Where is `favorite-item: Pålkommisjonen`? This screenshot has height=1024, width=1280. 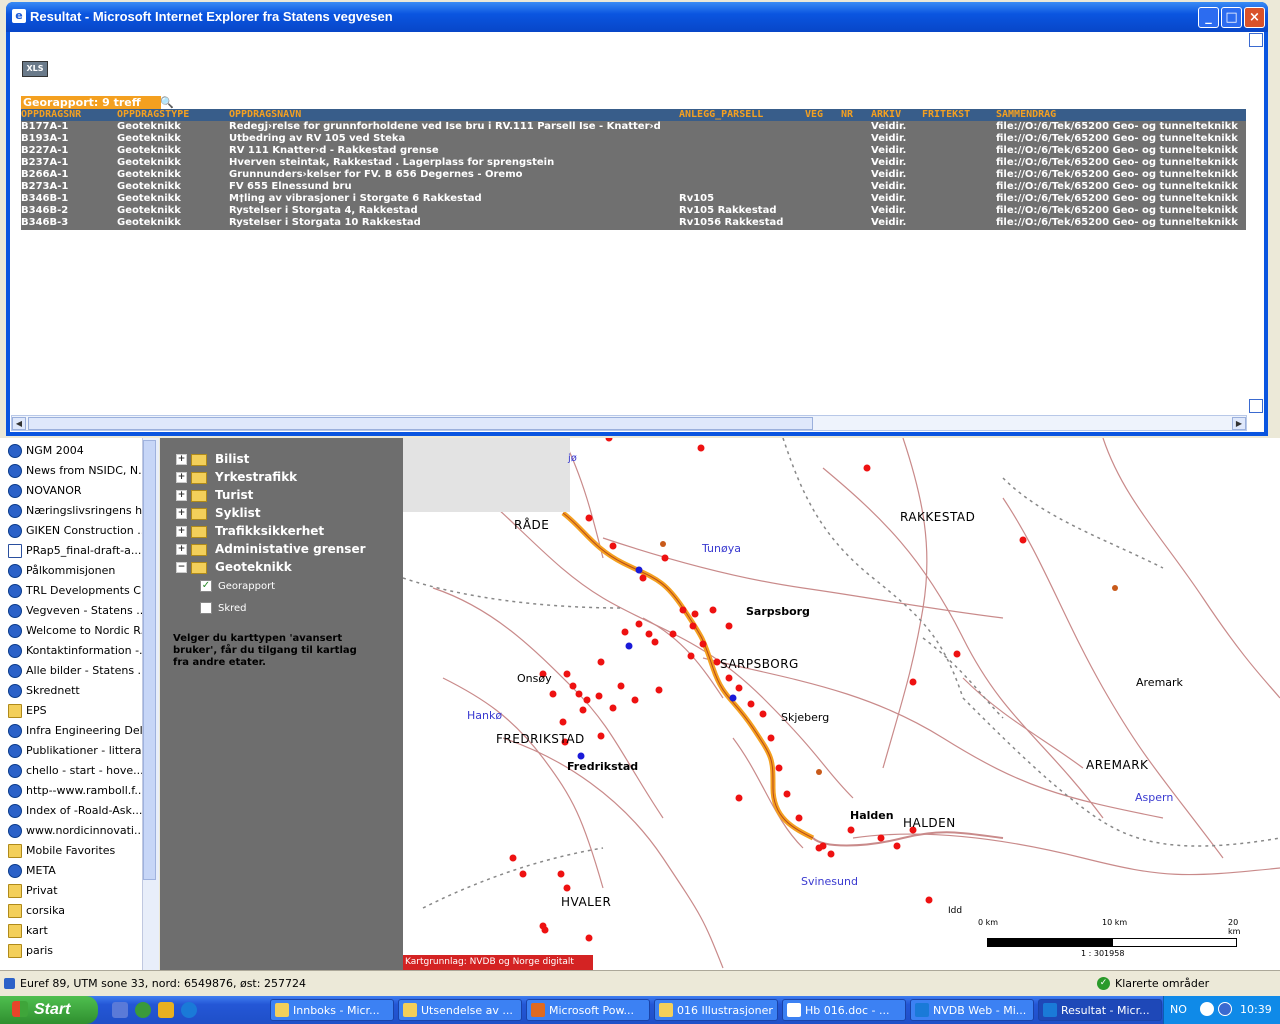 favorite-item: Pålkommisjonen is located at coordinates (79, 571).